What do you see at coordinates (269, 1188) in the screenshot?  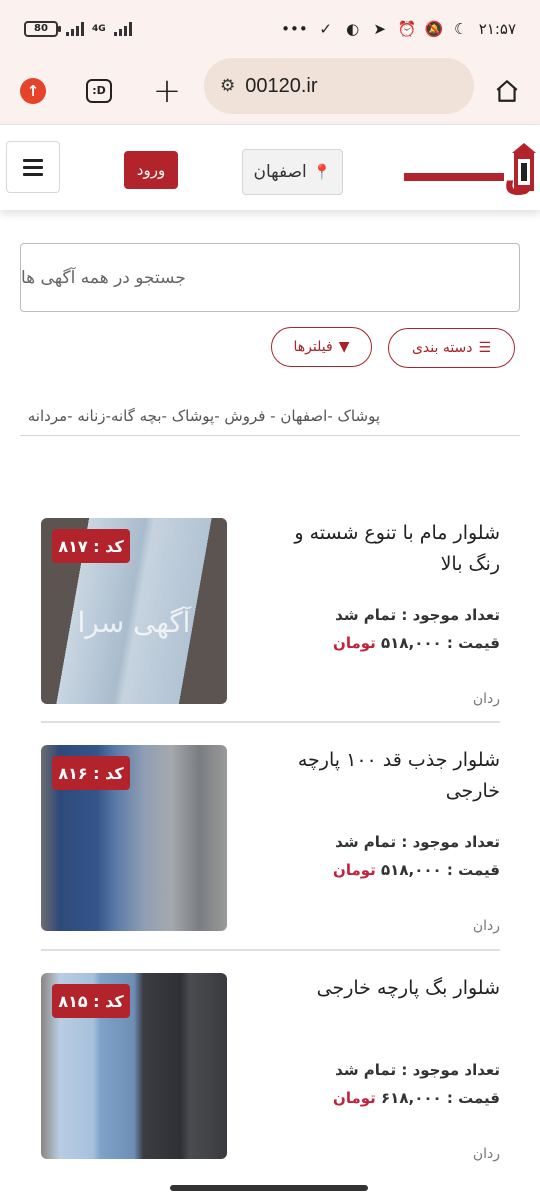 I see `gesture-nav-handle` at bounding box center [269, 1188].